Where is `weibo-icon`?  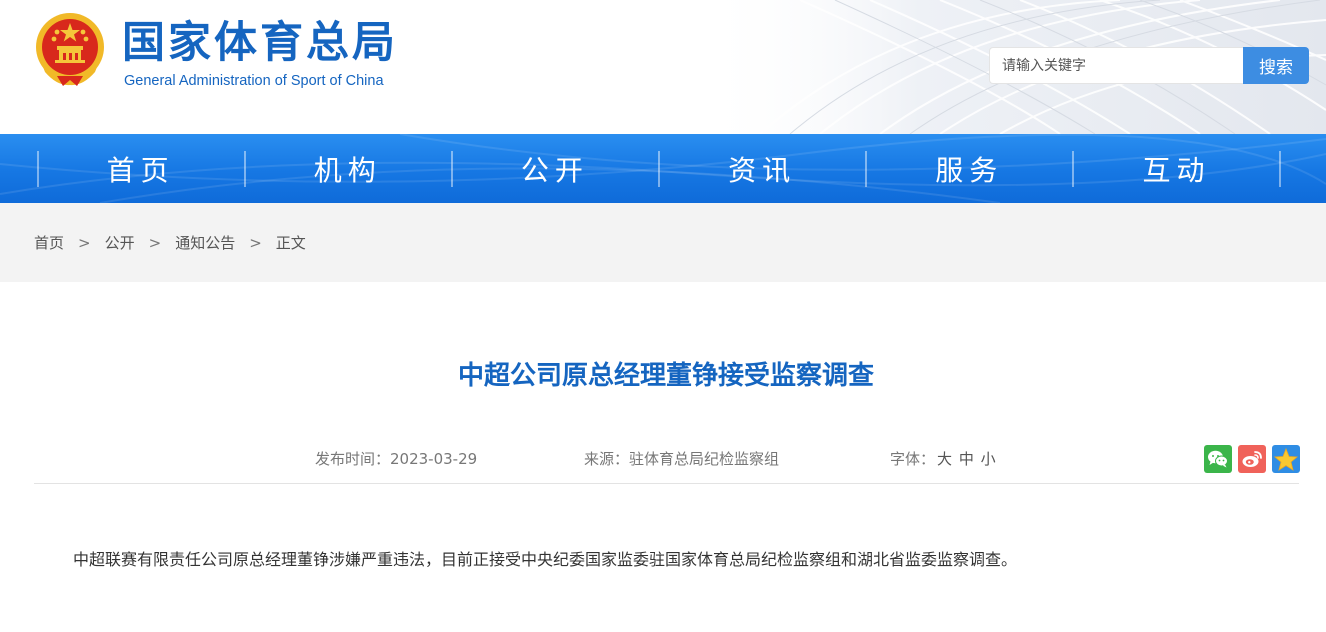 weibo-icon is located at coordinates (1252, 459).